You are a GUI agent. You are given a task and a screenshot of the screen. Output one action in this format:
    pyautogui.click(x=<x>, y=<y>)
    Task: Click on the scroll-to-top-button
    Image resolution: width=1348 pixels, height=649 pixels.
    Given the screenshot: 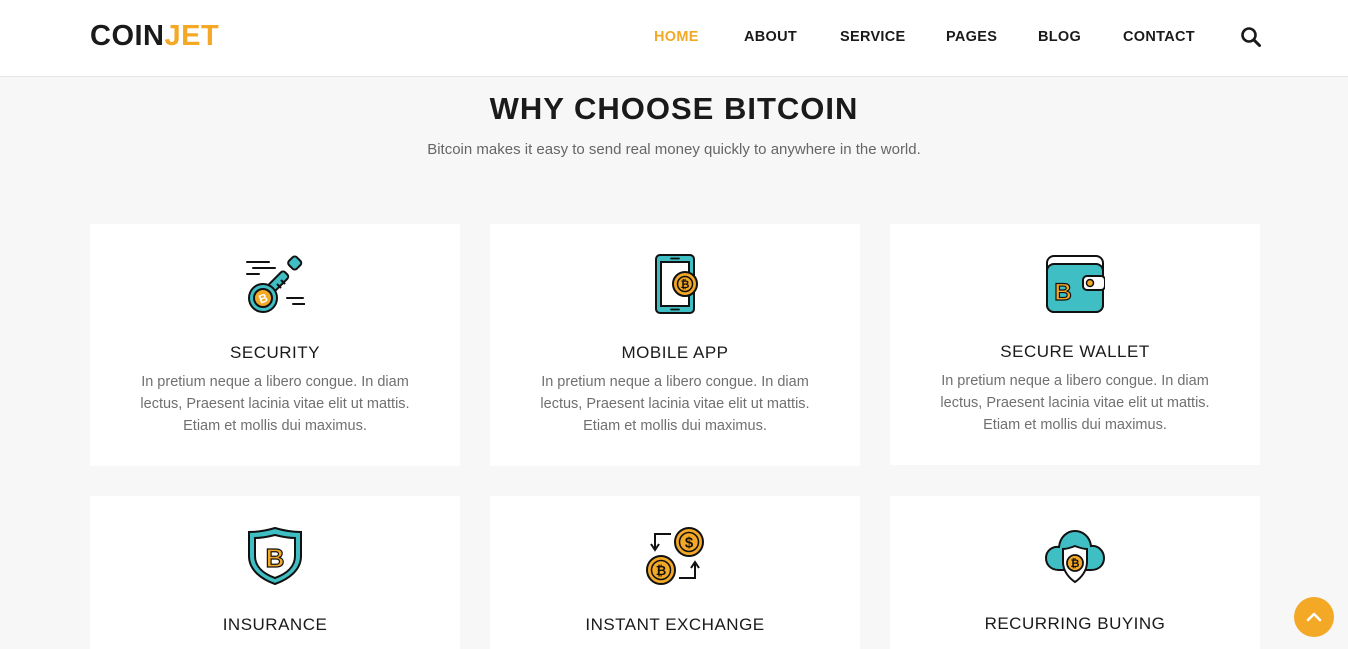 What is the action you would take?
    pyautogui.click(x=1314, y=617)
    